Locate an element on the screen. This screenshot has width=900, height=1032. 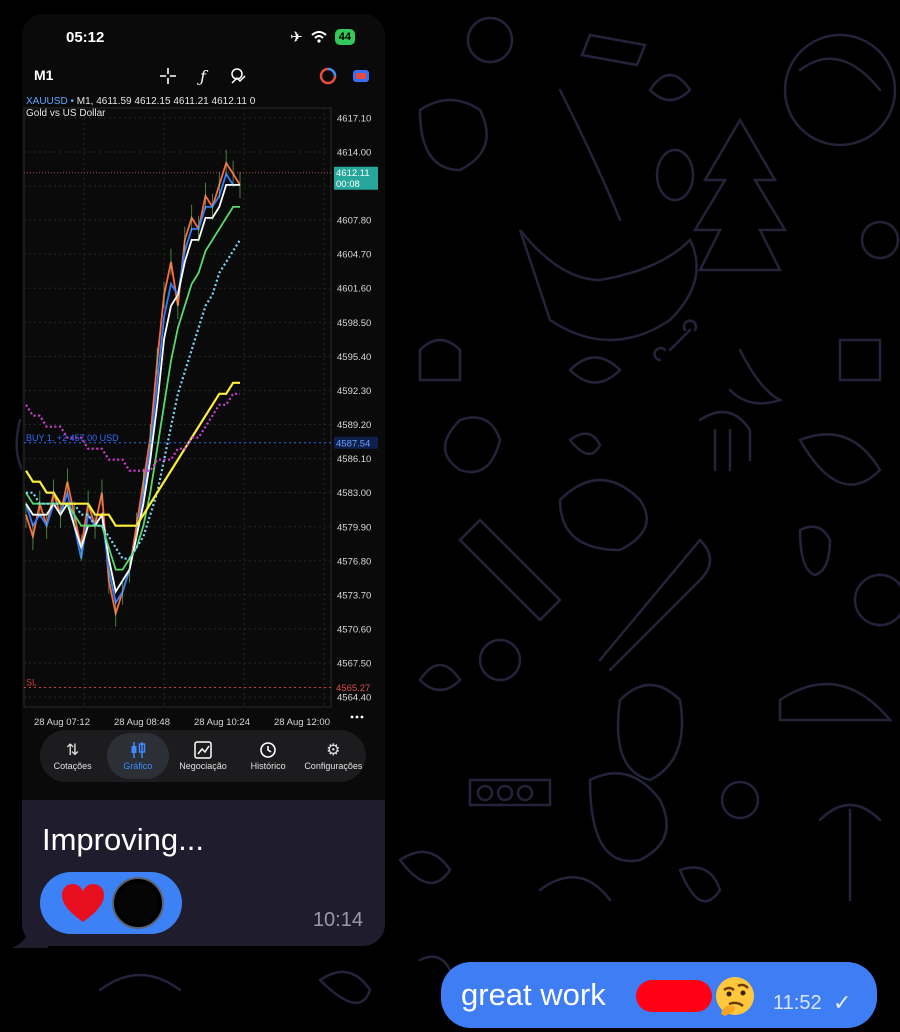
crosshair-icon is located at coordinates (168, 76).